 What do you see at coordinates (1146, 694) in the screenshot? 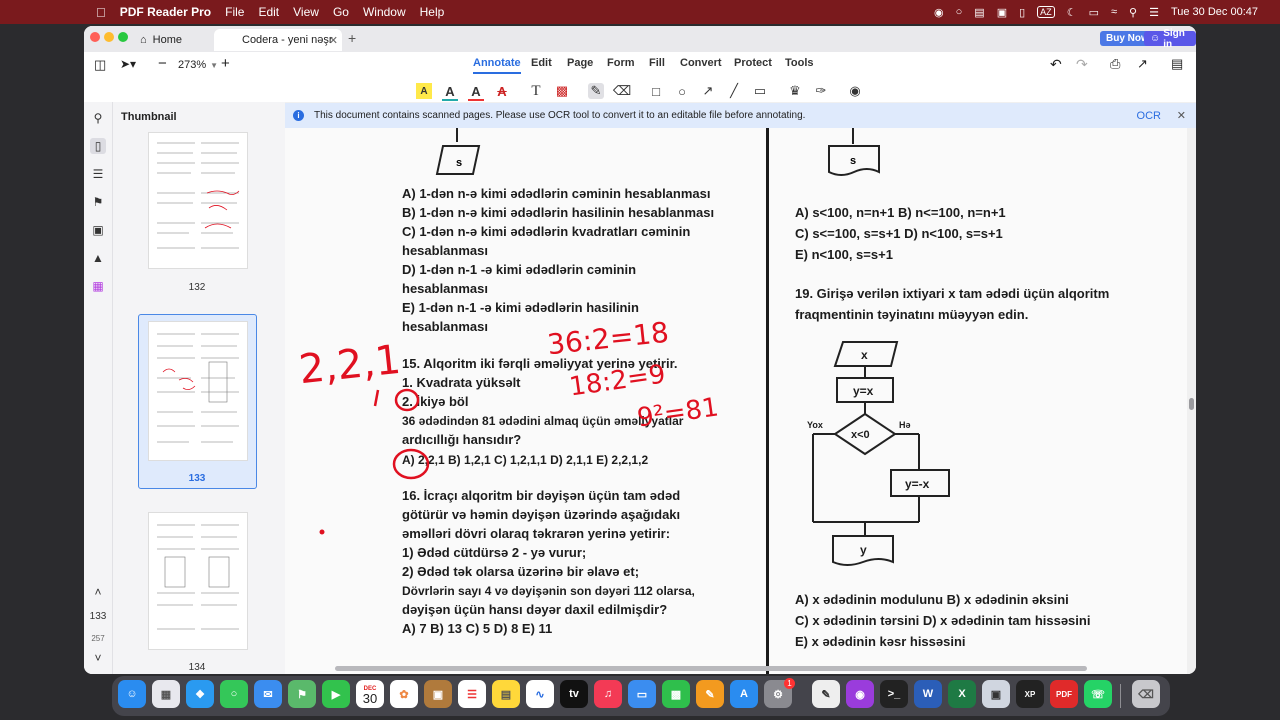
I see `trash-icon: ⌫` at bounding box center [1146, 694].